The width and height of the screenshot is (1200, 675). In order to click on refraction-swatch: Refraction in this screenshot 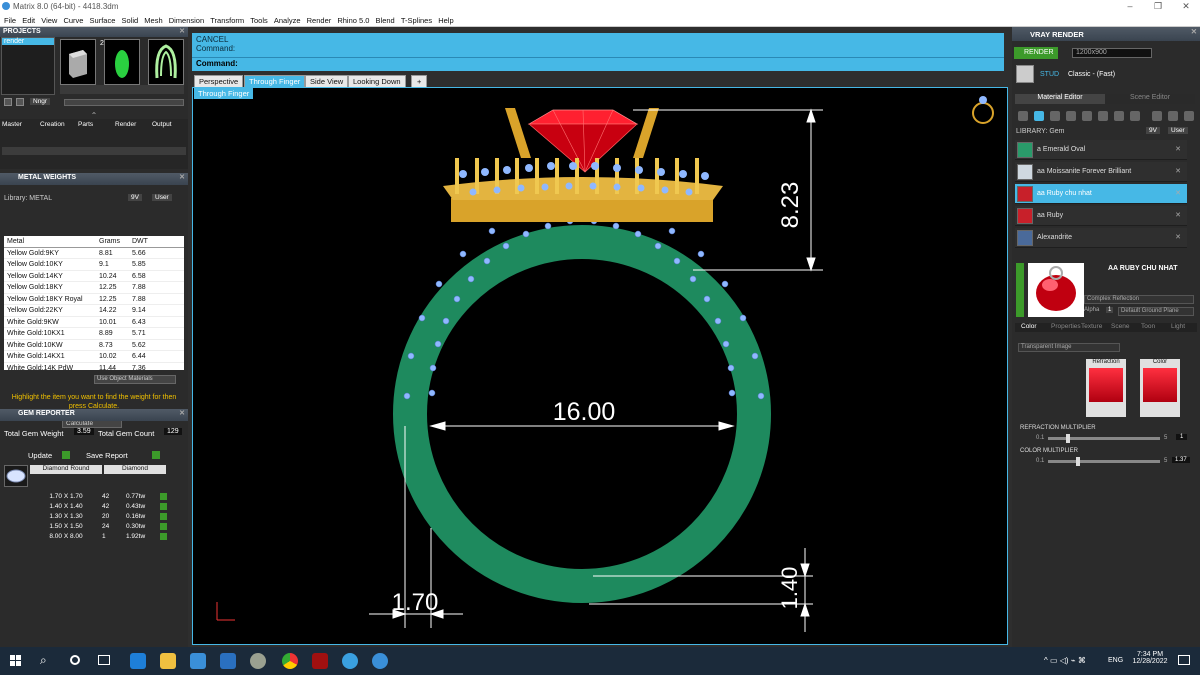, I will do `click(1106, 388)`.